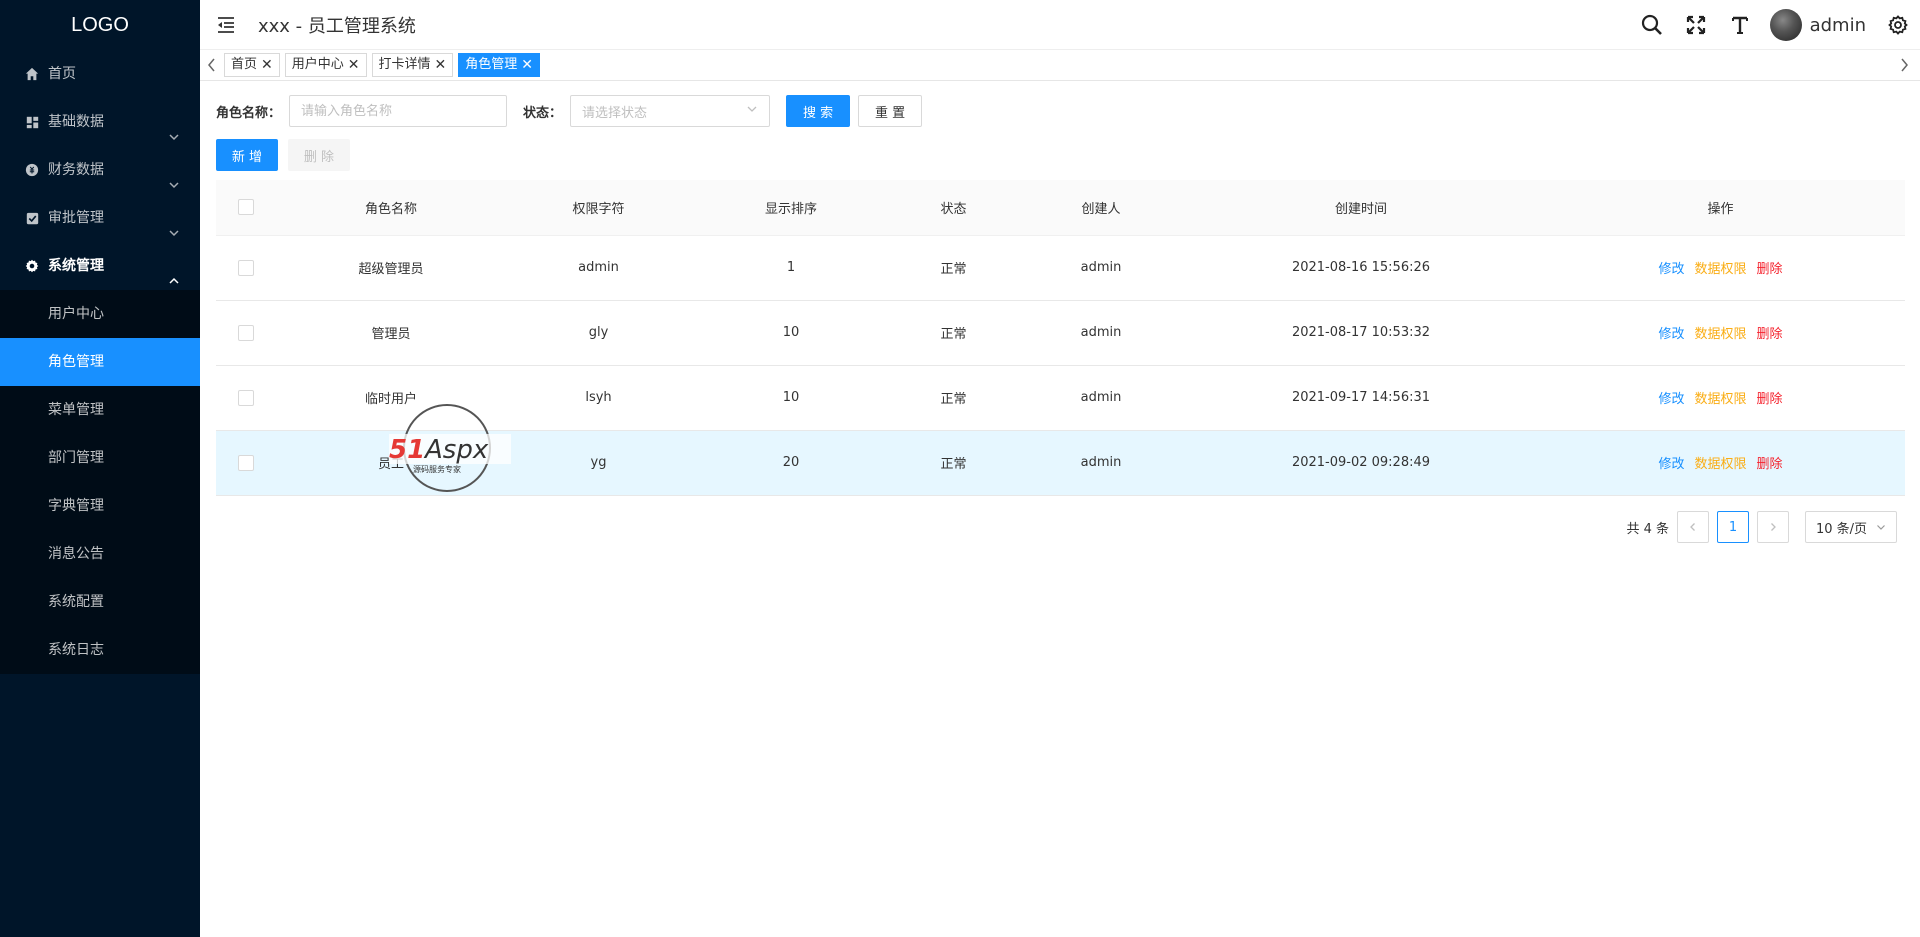 This screenshot has width=1920, height=937. I want to click on pagination: 共 4 条 1 10 条/页, so click(1761, 527).